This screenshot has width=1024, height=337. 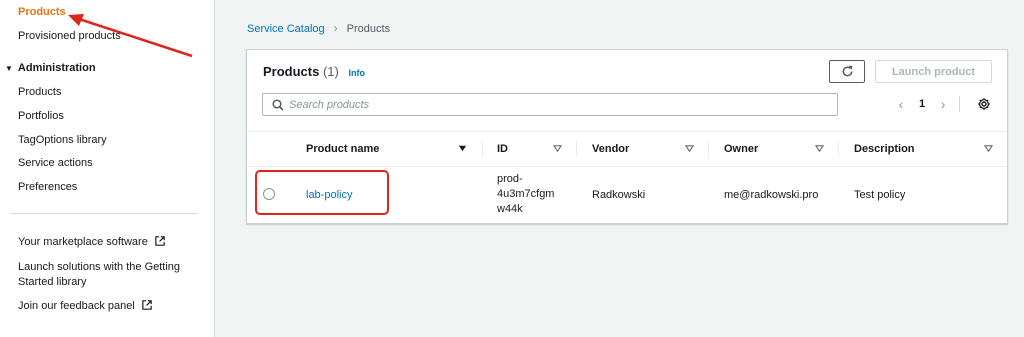 What do you see at coordinates (329, 195) in the screenshot?
I see `product-name-link: lab-policy` at bounding box center [329, 195].